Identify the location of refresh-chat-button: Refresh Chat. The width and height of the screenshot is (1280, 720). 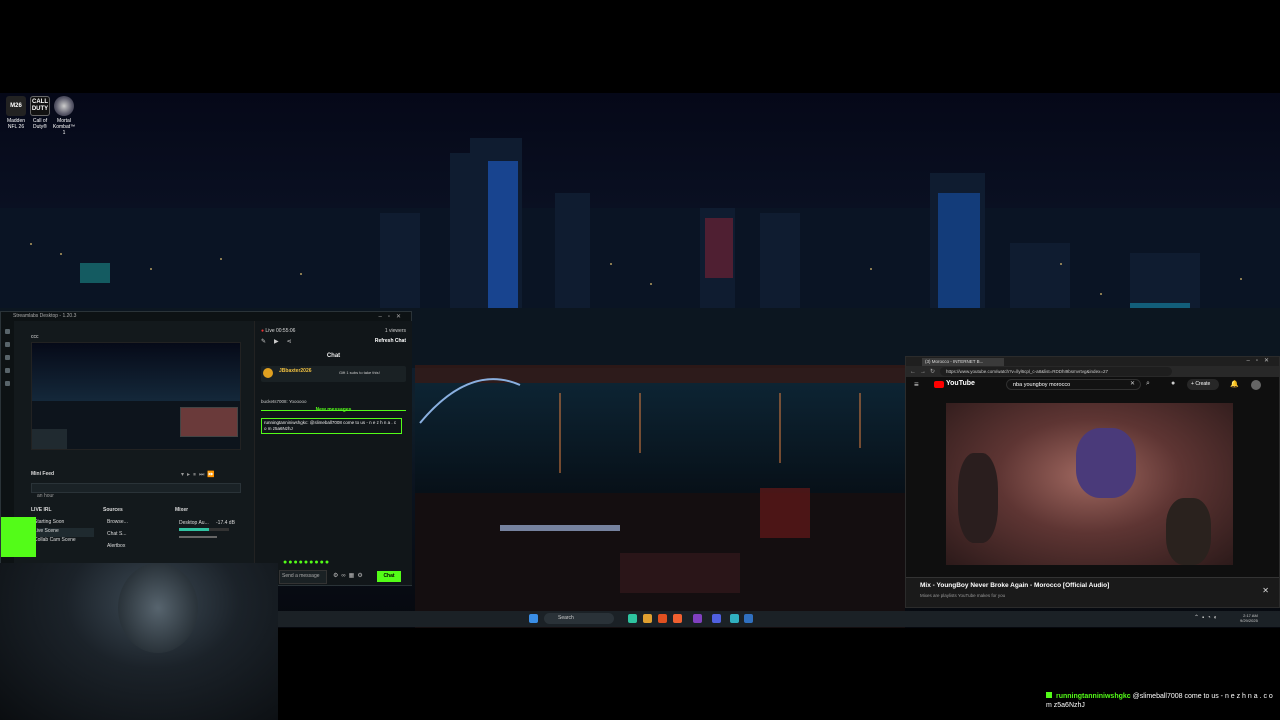
(390, 341).